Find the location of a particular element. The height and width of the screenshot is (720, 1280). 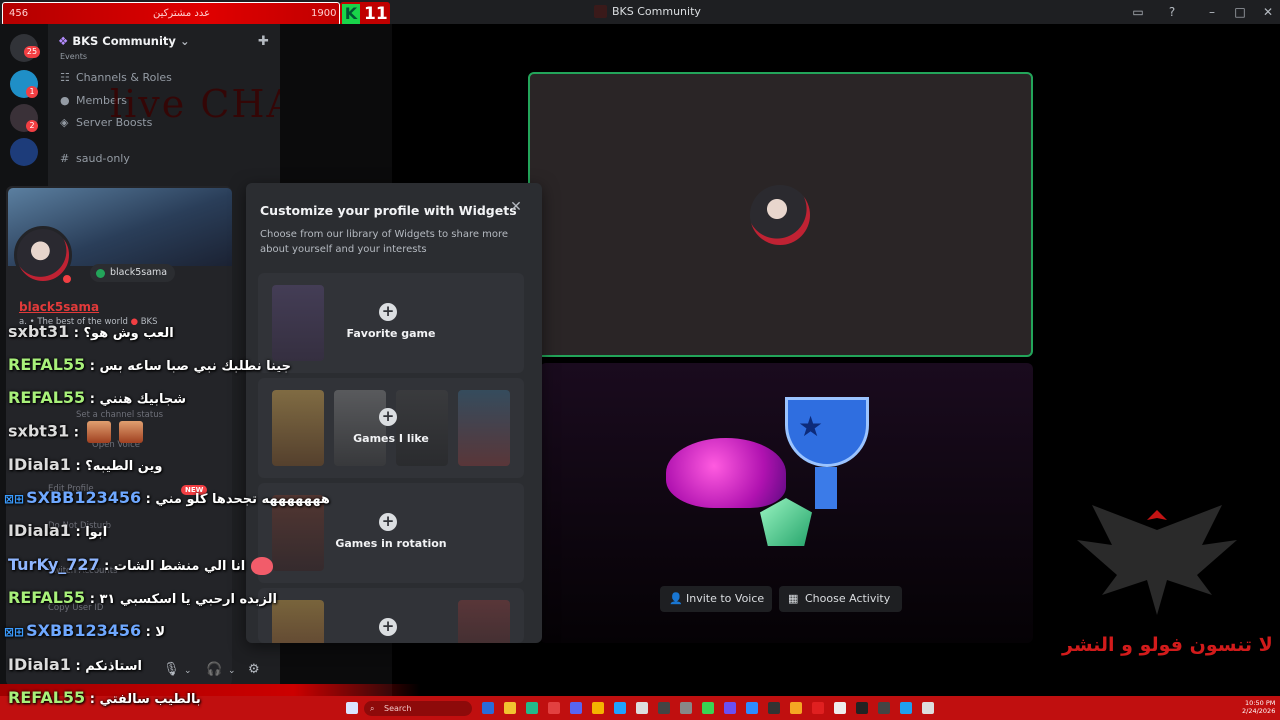

display-name: black5sama is located at coordinates (59, 307).